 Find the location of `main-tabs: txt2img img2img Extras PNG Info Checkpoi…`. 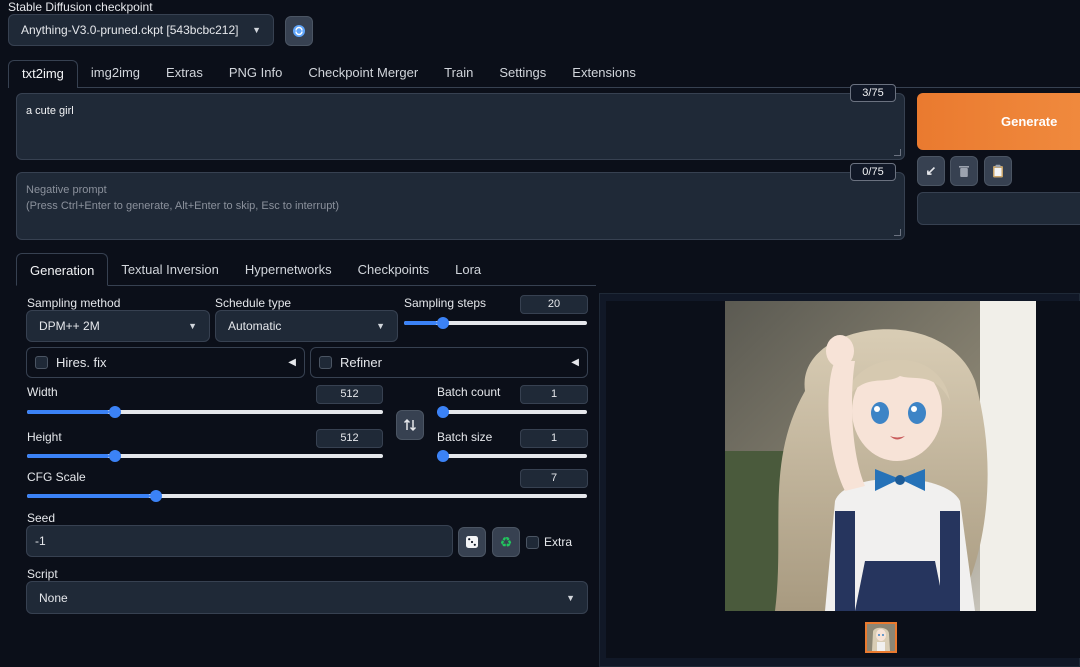

main-tabs: txt2img img2img Extras PNG Info Checkpoi… is located at coordinates (328, 74).